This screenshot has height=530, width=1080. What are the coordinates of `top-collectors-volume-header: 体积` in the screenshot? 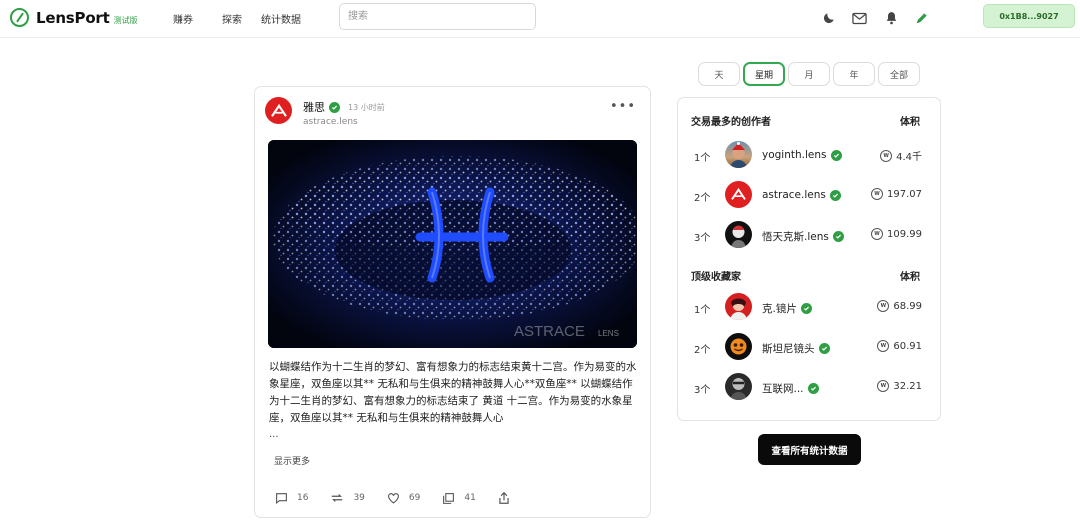 It's located at (910, 277).